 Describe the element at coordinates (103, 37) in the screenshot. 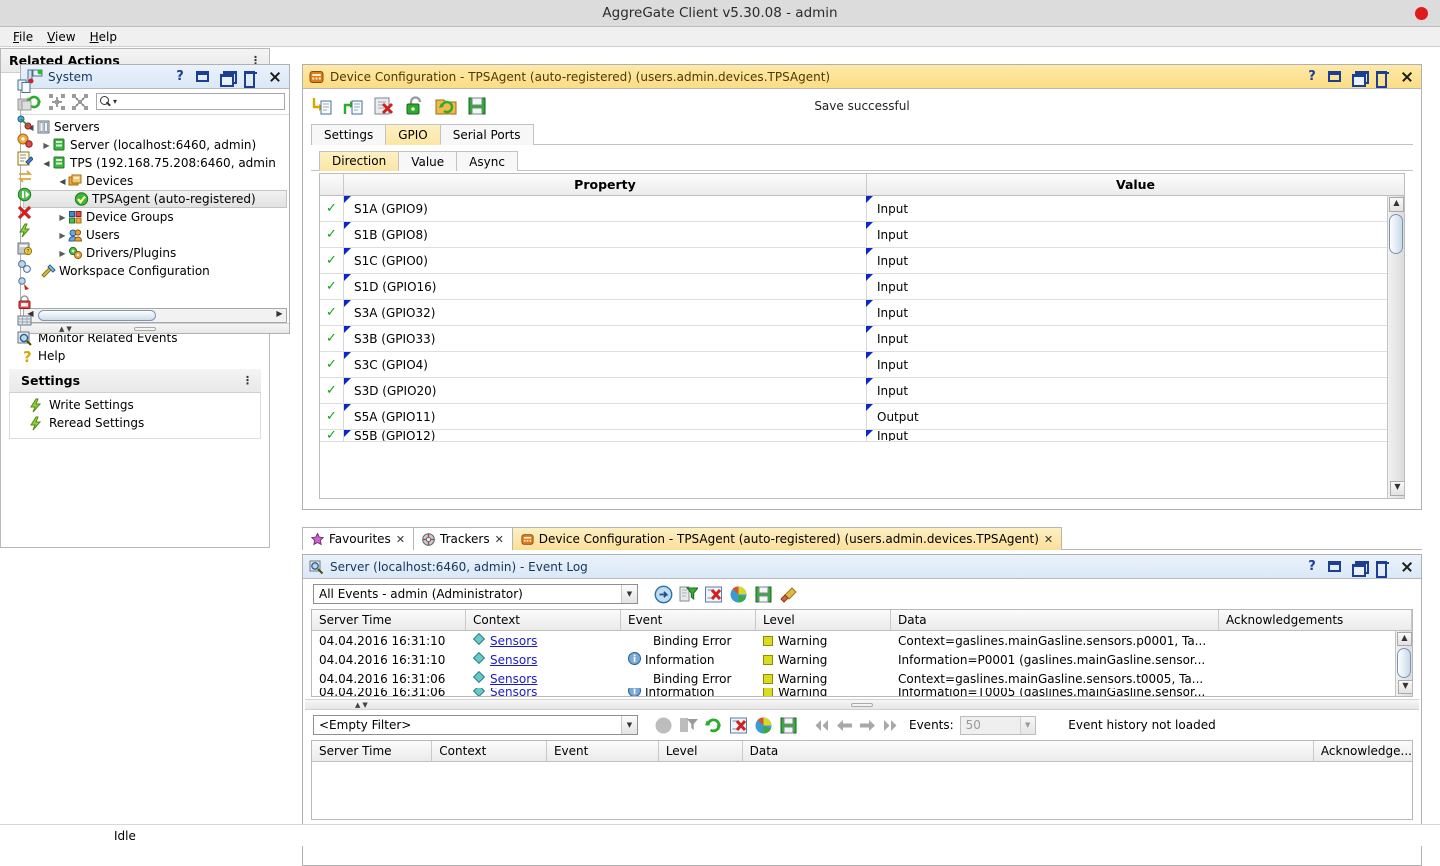

I see `menu-help: Help` at that location.